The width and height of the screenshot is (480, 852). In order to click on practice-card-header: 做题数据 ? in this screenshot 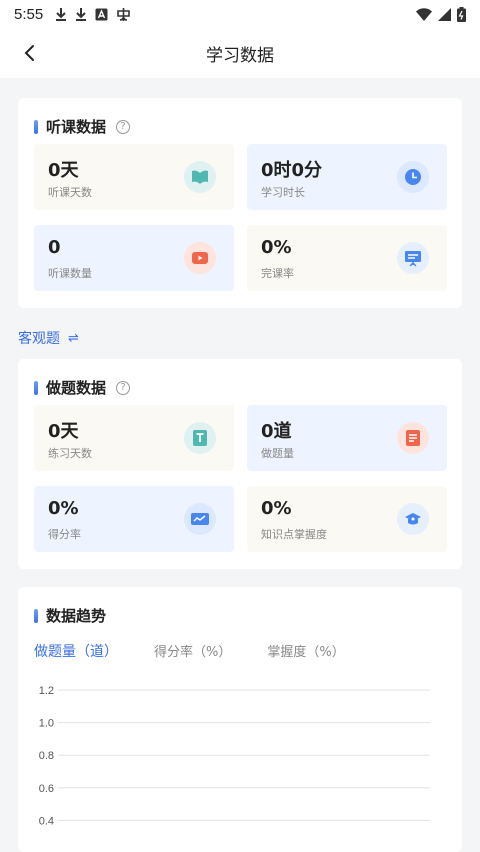, I will do `click(82, 387)`.